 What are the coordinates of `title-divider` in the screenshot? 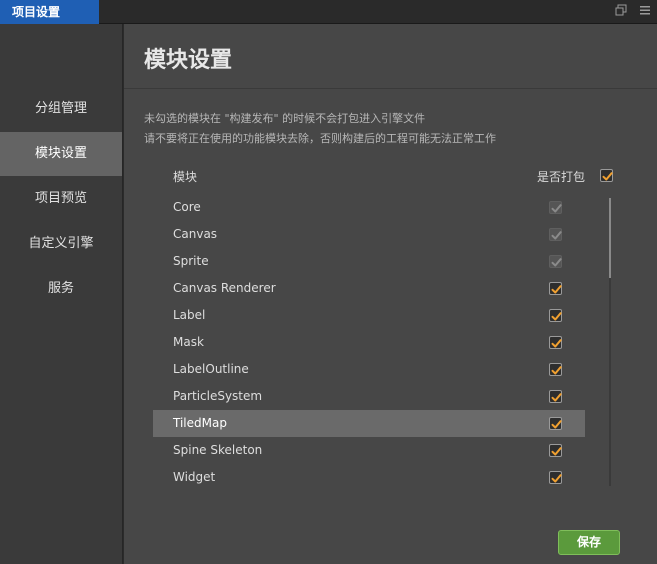 It's located at (390, 88).